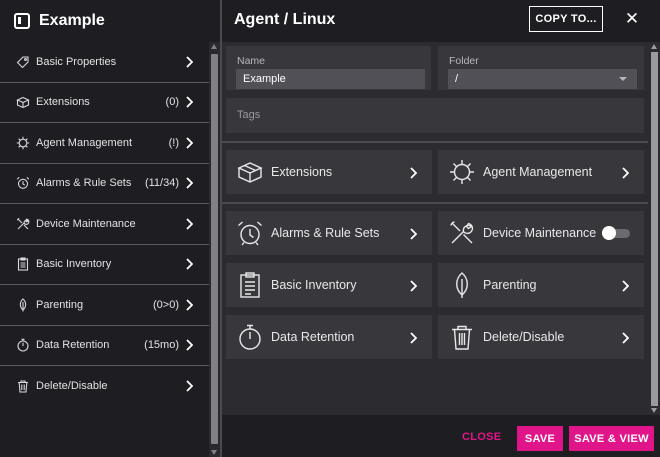 This screenshot has width=660, height=457. Describe the element at coordinates (330, 79) in the screenshot. I see `name-input: Example` at that location.